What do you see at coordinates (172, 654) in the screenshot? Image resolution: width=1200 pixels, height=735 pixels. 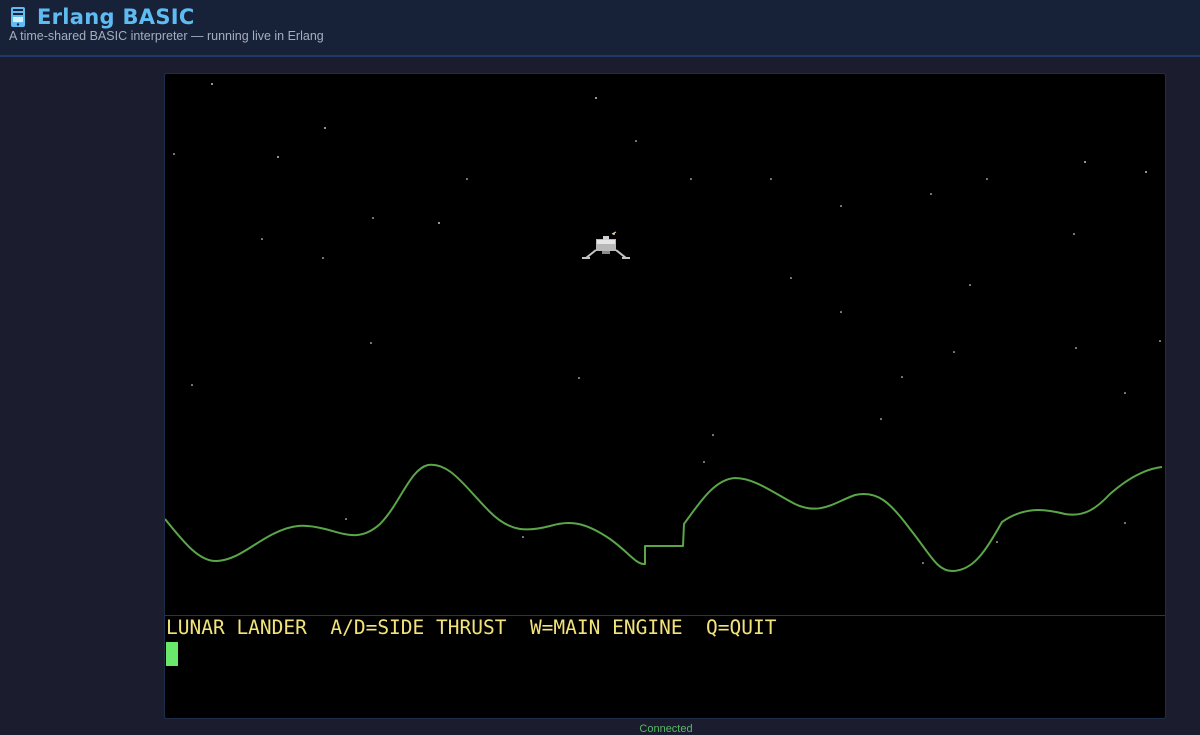 I see `terminal-cursor` at bounding box center [172, 654].